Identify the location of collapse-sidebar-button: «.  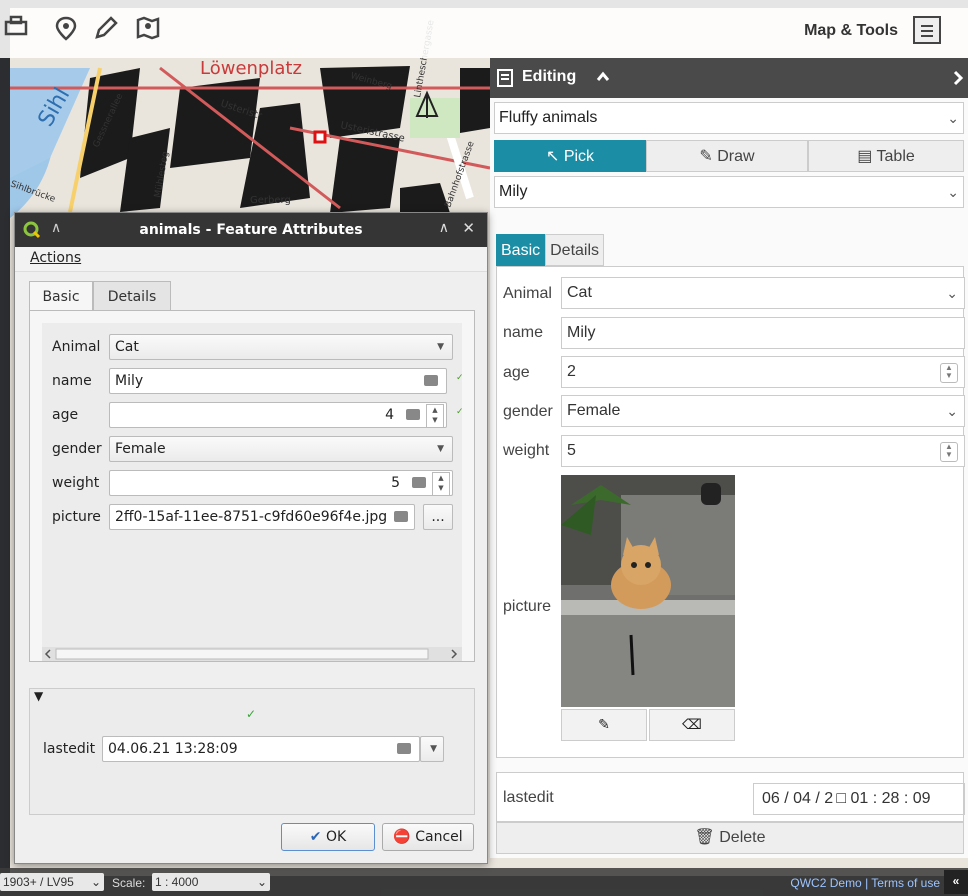
(956, 882).